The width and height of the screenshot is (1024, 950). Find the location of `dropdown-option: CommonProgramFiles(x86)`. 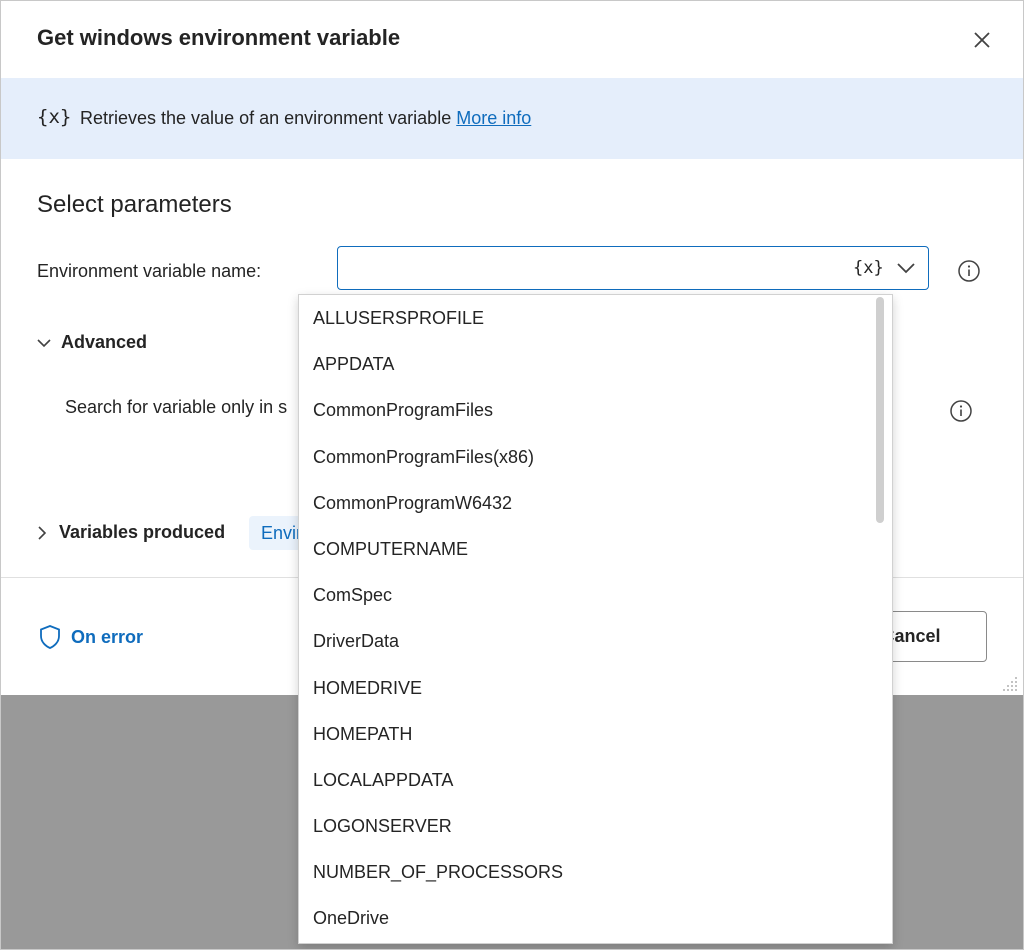

dropdown-option: CommonProgramFiles(x86) is located at coordinates (595, 457).